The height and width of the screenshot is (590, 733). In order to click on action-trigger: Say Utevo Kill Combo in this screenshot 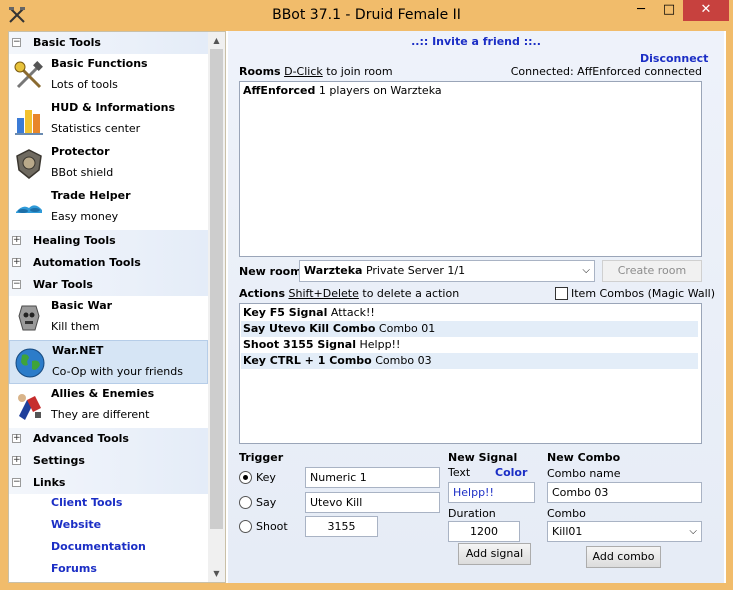, I will do `click(309, 328)`.